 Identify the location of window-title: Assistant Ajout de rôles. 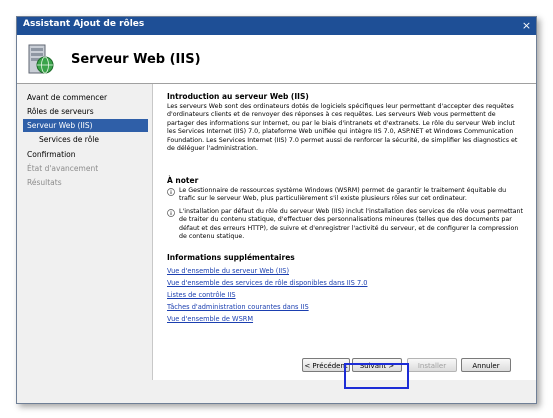
(84, 24).